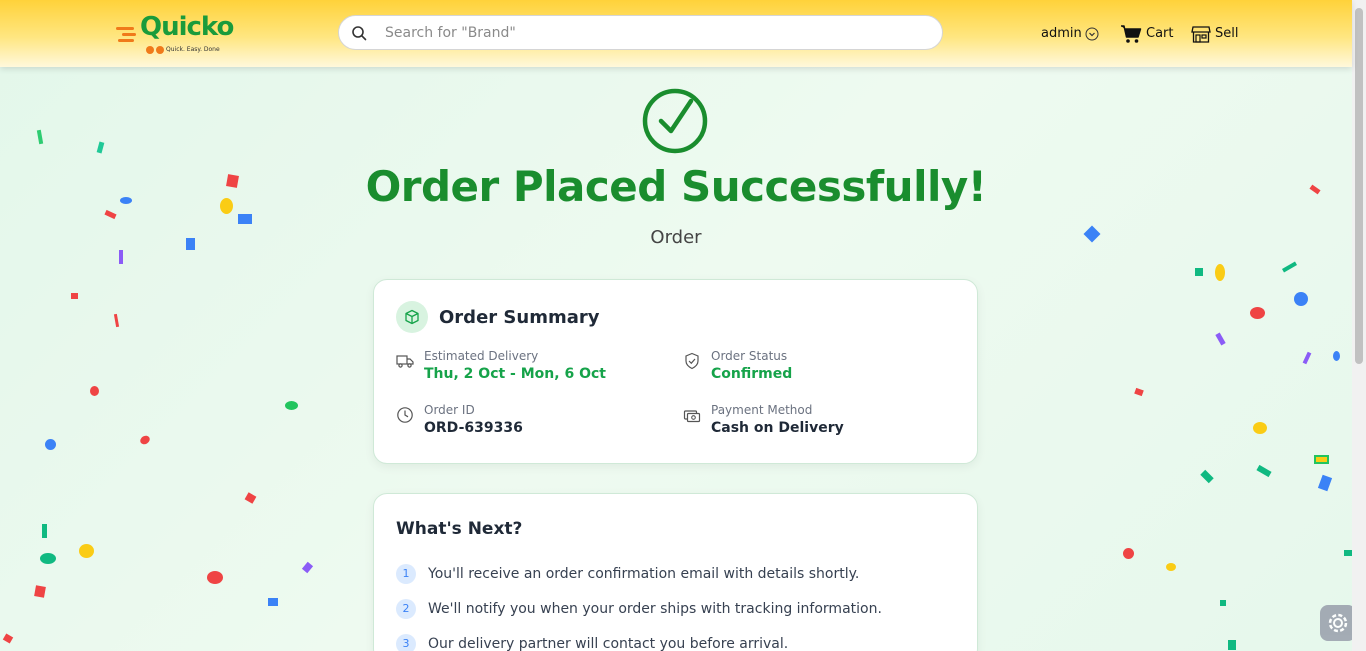 The width and height of the screenshot is (1366, 651). Describe the element at coordinates (359, 33) in the screenshot. I see `search-icon` at that location.